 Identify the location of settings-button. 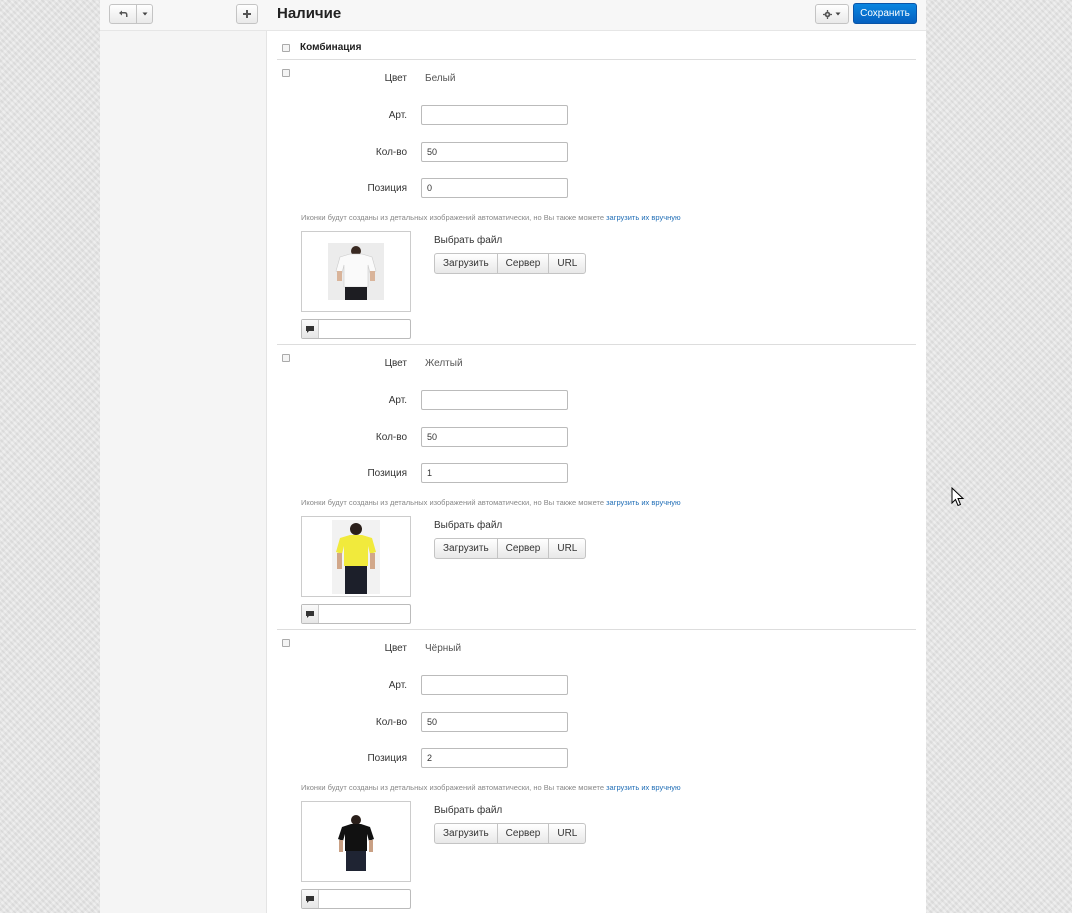
(832, 14).